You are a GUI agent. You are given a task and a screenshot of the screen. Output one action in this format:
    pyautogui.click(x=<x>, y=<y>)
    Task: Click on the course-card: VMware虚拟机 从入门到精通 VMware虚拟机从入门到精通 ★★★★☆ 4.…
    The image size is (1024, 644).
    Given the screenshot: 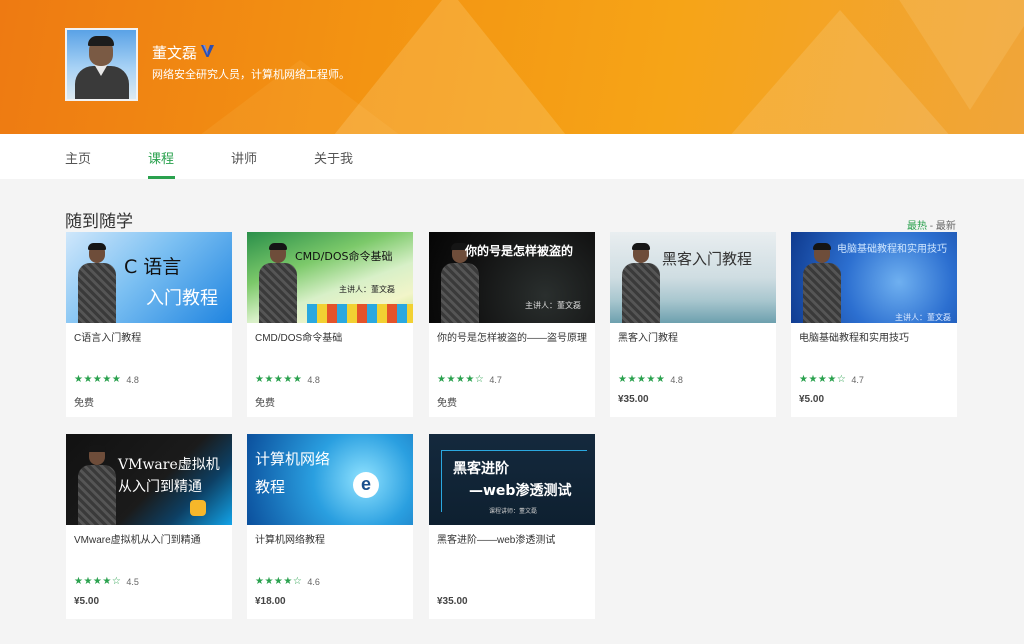 What is the action you would take?
    pyautogui.click(x=149, y=526)
    